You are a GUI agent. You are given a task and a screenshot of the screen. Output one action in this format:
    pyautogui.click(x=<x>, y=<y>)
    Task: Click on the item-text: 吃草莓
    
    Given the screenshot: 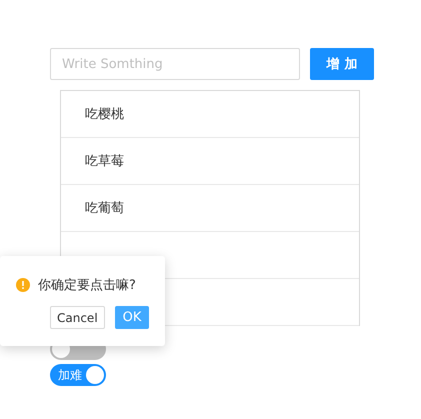 What is the action you would take?
    pyautogui.click(x=104, y=161)
    